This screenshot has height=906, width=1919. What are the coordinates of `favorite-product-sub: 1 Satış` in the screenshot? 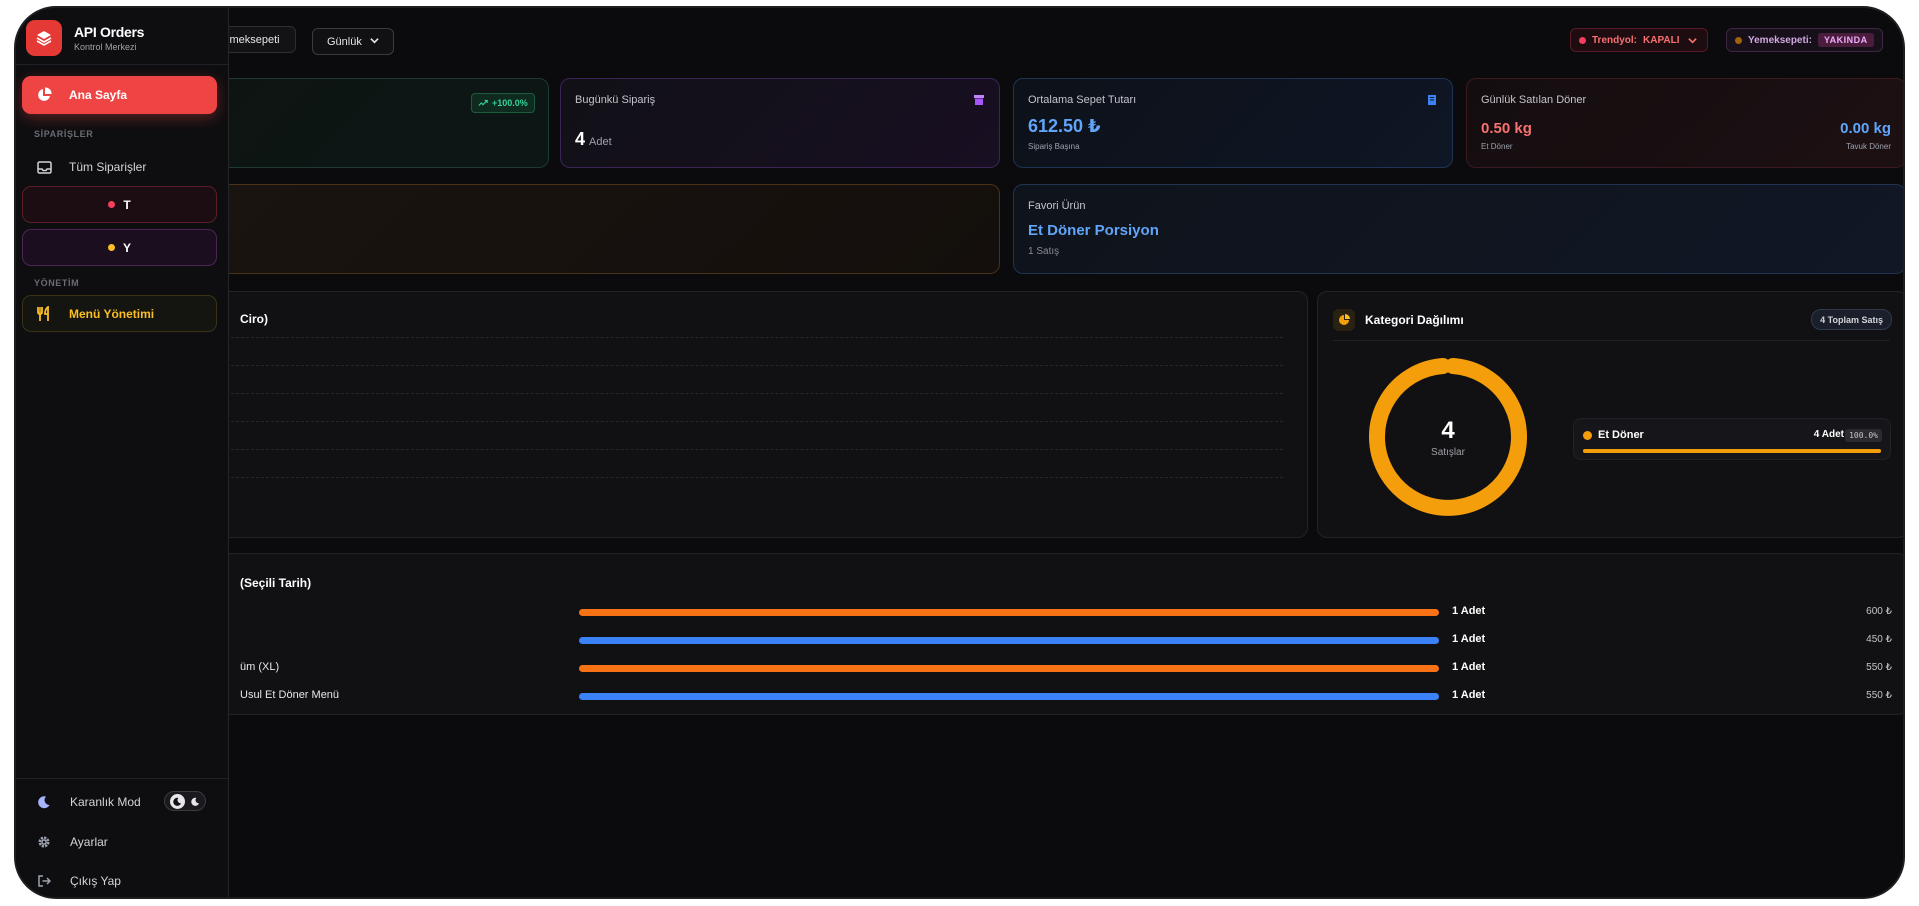 It's located at (1044, 251).